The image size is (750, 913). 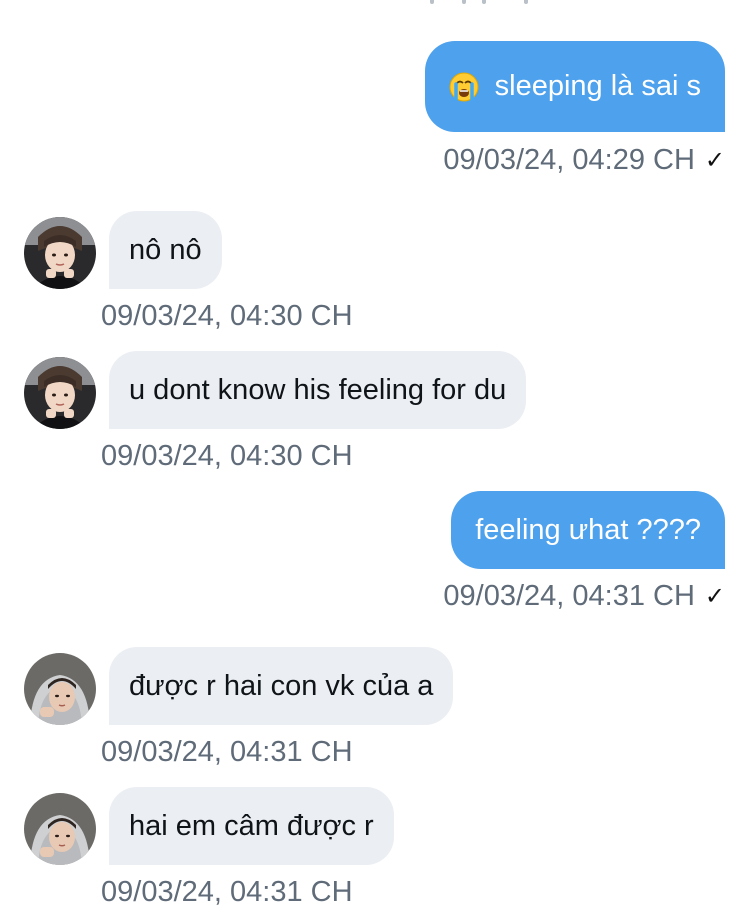 What do you see at coordinates (464, 86) in the screenshot?
I see `loudly-crying-face-icon` at bounding box center [464, 86].